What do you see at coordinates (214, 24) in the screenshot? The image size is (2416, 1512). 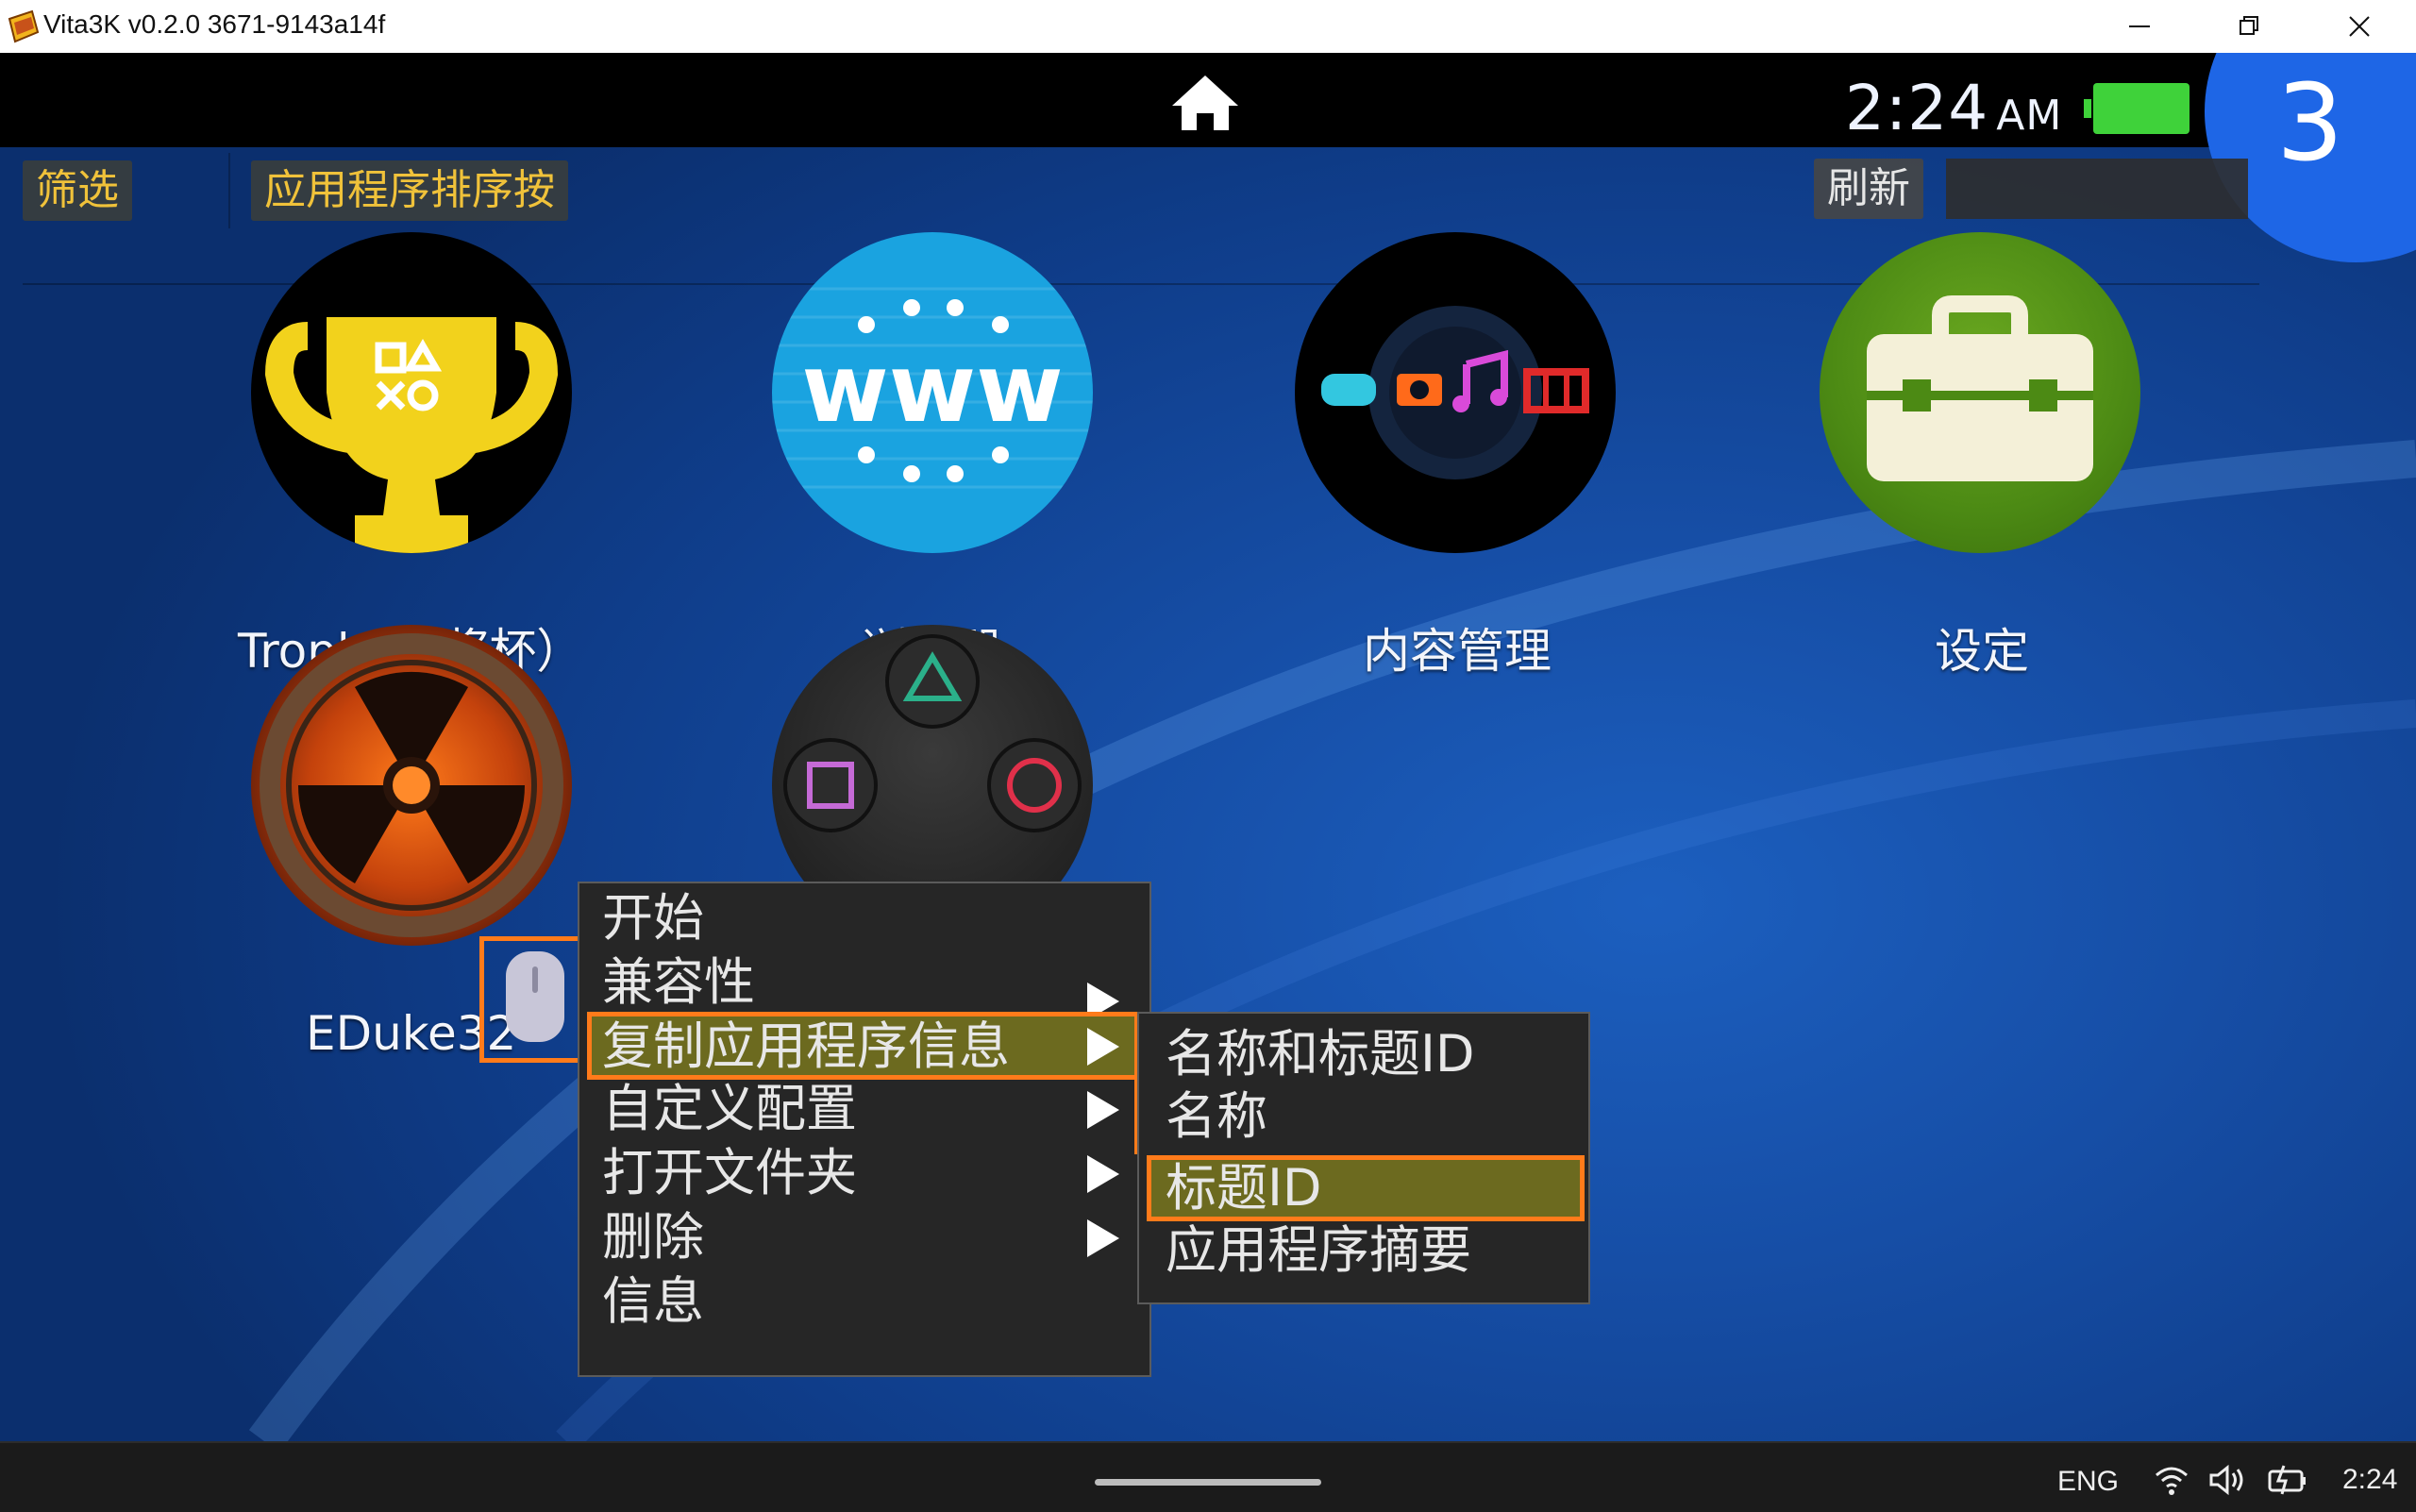 I see `window-title: Vita3K v0.2.0 3671-9143a14f` at bounding box center [214, 24].